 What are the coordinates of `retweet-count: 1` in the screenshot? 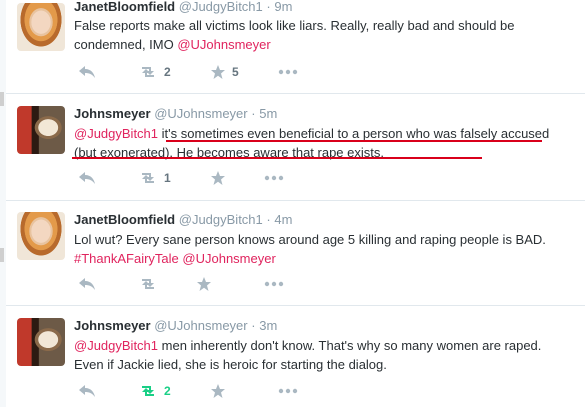 It's located at (167, 178).